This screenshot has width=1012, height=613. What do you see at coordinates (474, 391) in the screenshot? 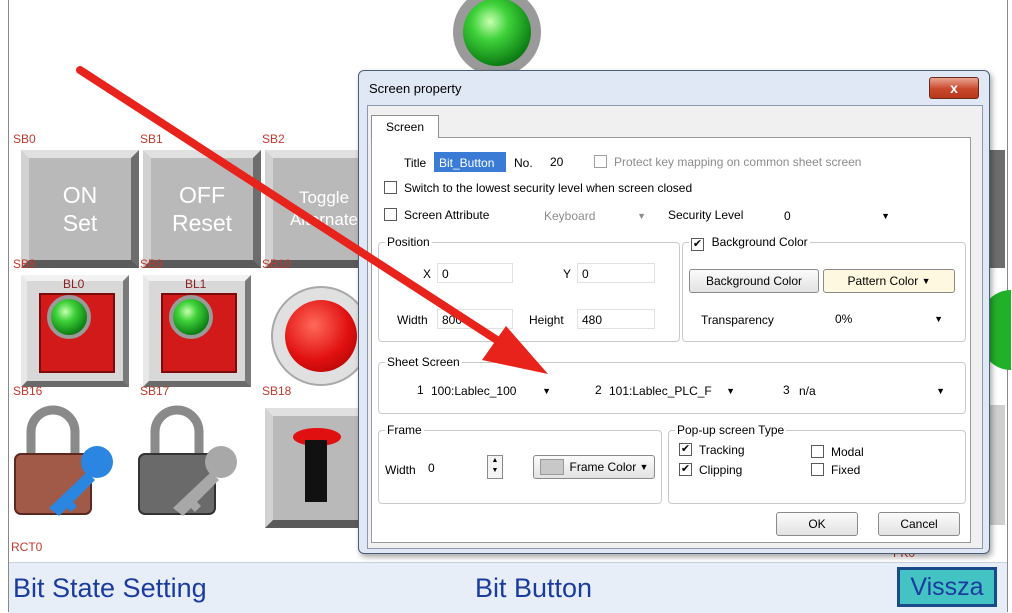
I see `sheet-1-value: 100:Lablec_100` at bounding box center [474, 391].